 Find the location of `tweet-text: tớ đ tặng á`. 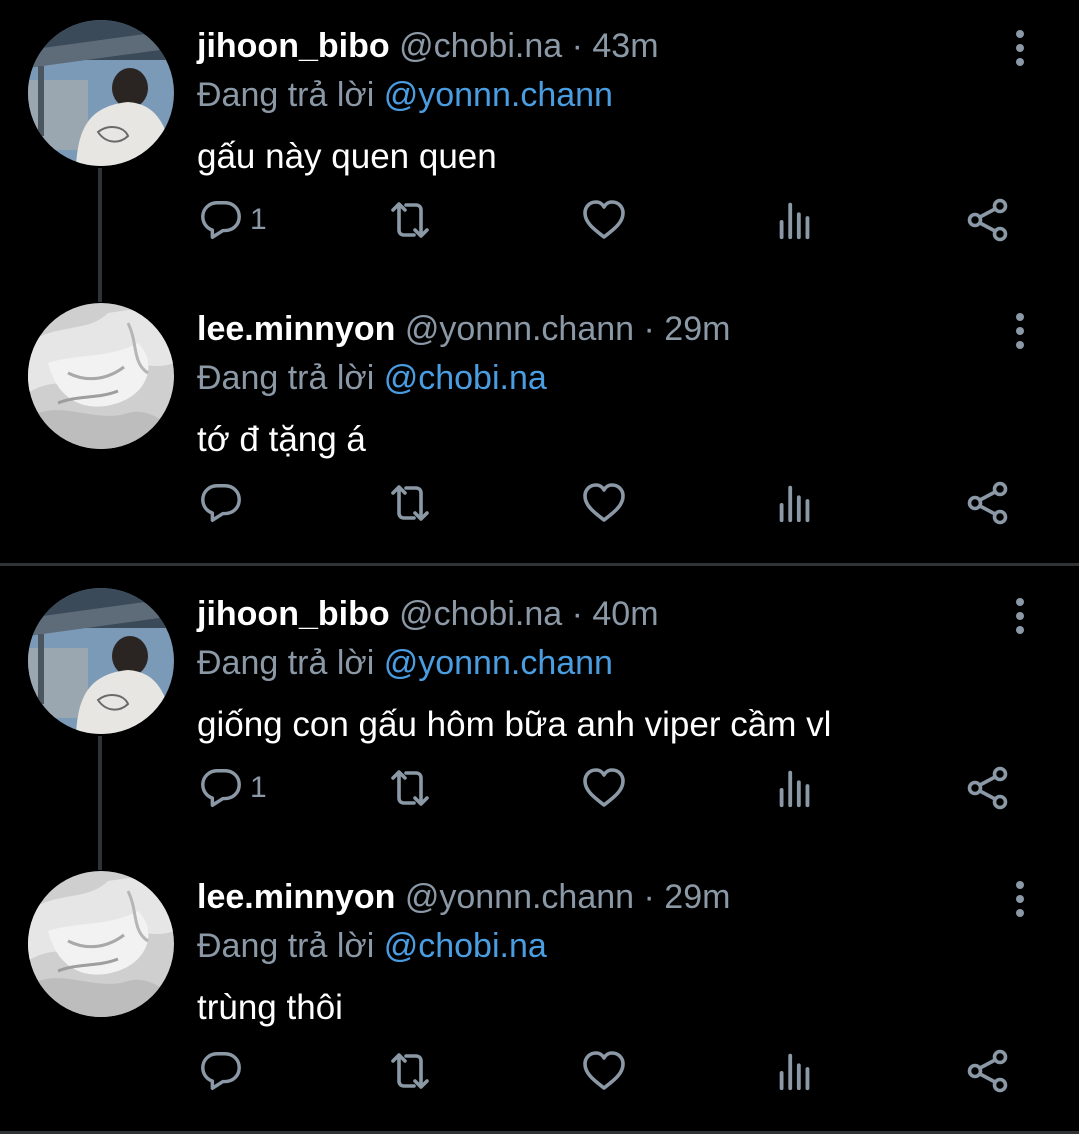

tweet-text: tớ đ tặng á is located at coordinates (281, 439).